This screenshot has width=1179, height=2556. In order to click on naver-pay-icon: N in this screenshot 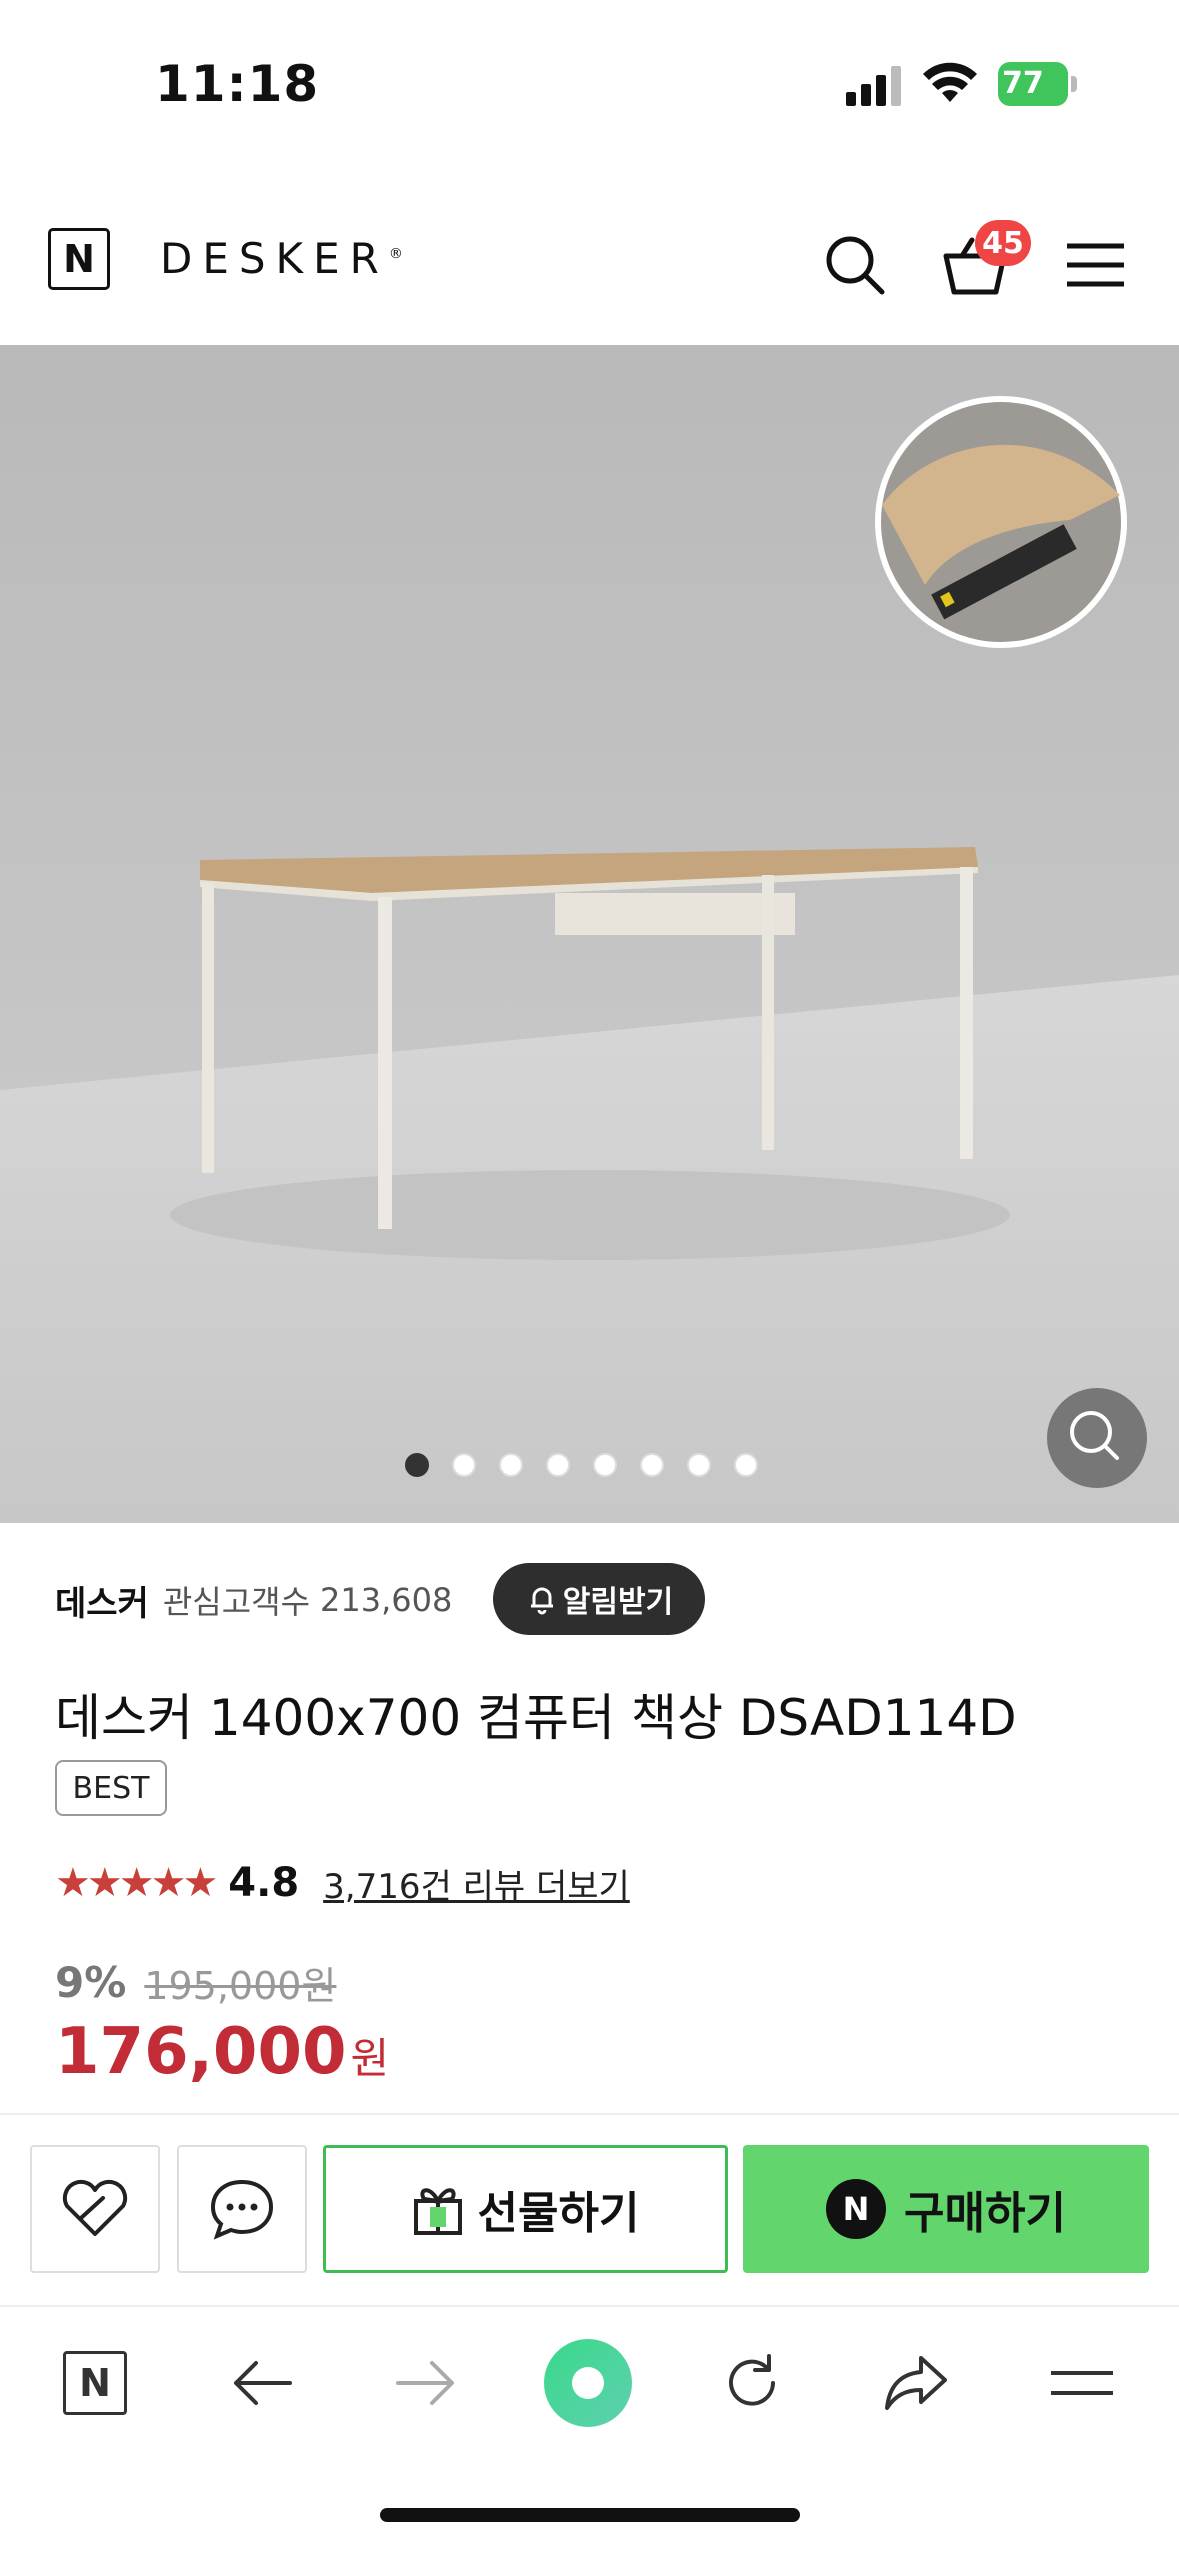, I will do `click(856, 2209)`.